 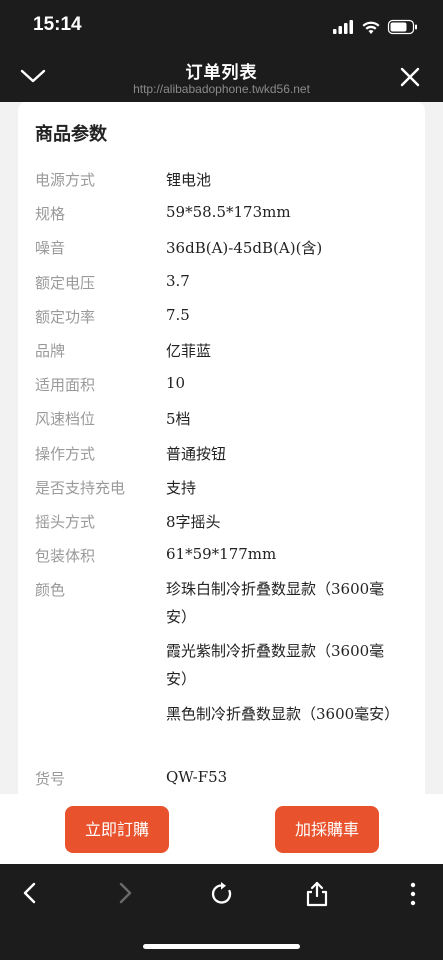 What do you see at coordinates (178, 315) in the screenshot?
I see `param-value: 7.5` at bounding box center [178, 315].